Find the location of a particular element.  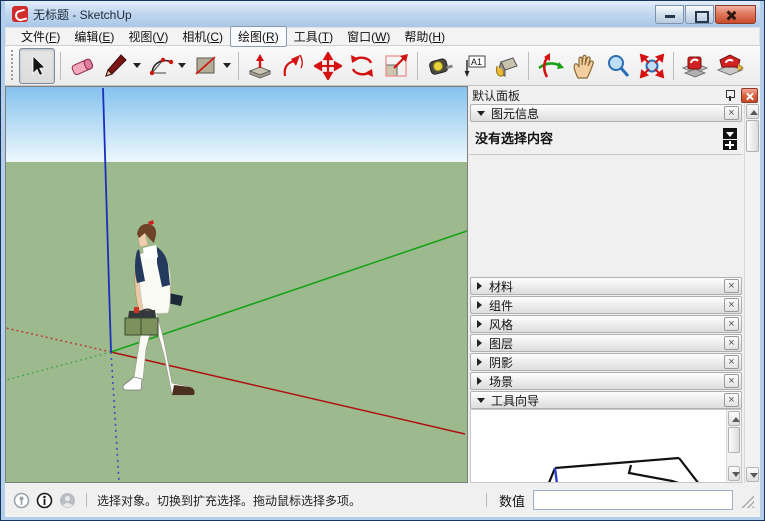

tray-title: 默认面板 is located at coordinates (496, 95).